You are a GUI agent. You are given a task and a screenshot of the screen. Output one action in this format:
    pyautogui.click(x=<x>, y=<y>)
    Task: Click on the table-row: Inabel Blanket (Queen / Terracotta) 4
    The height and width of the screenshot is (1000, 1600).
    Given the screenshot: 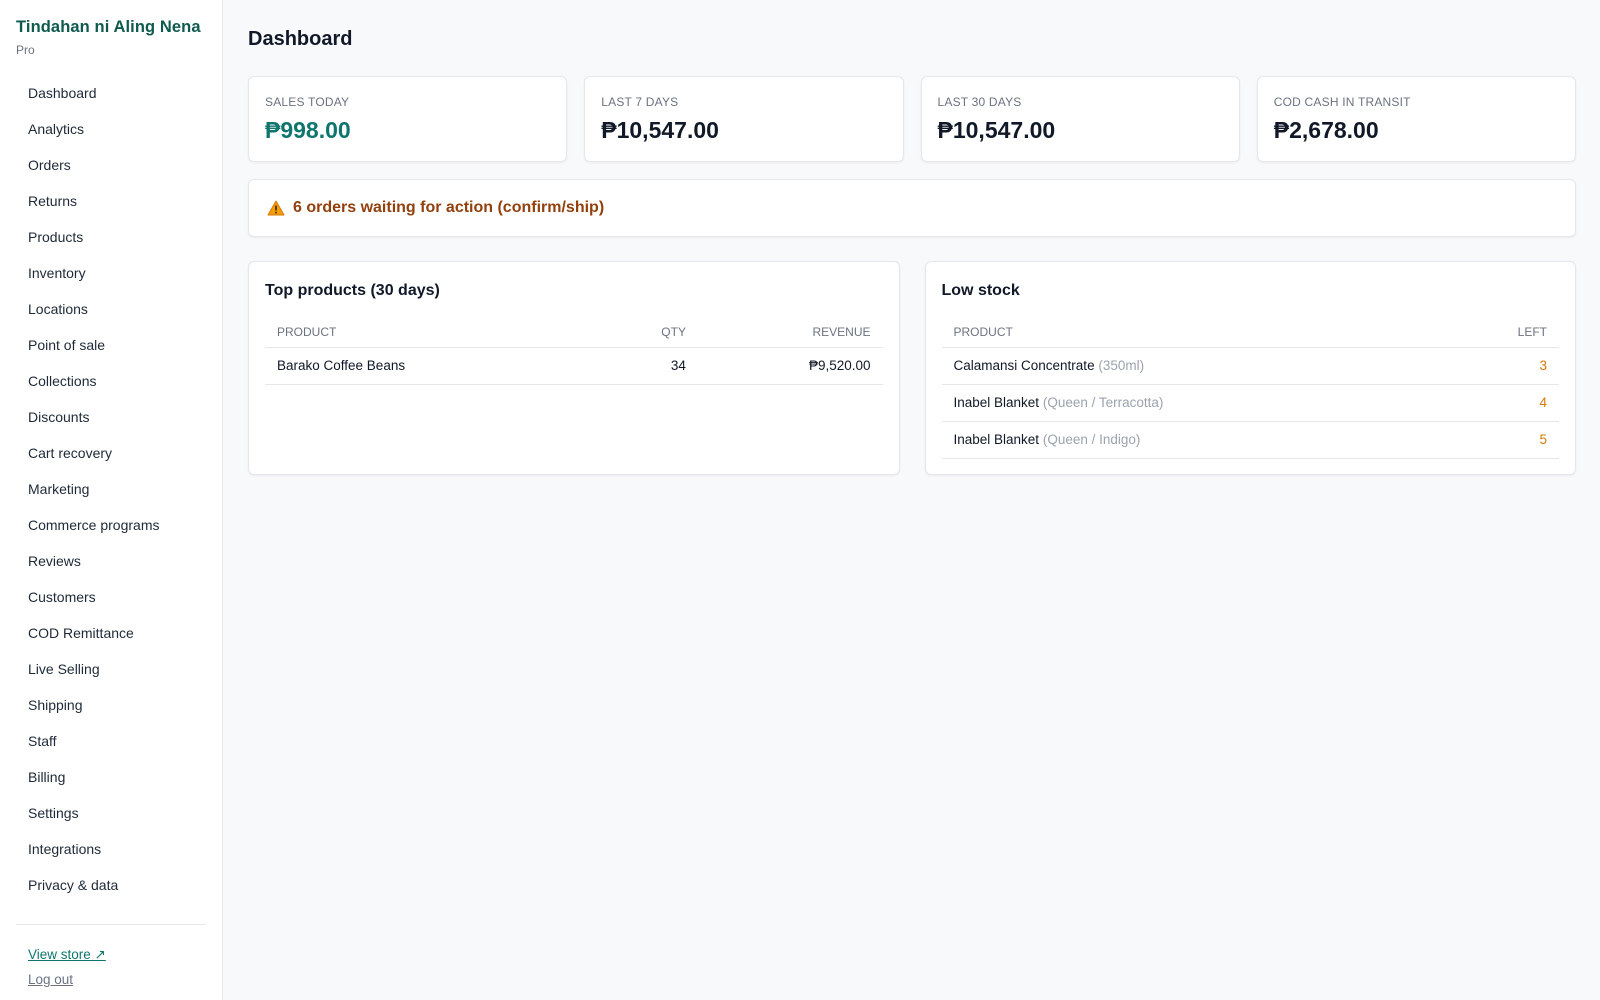 What is the action you would take?
    pyautogui.click(x=1250, y=403)
    